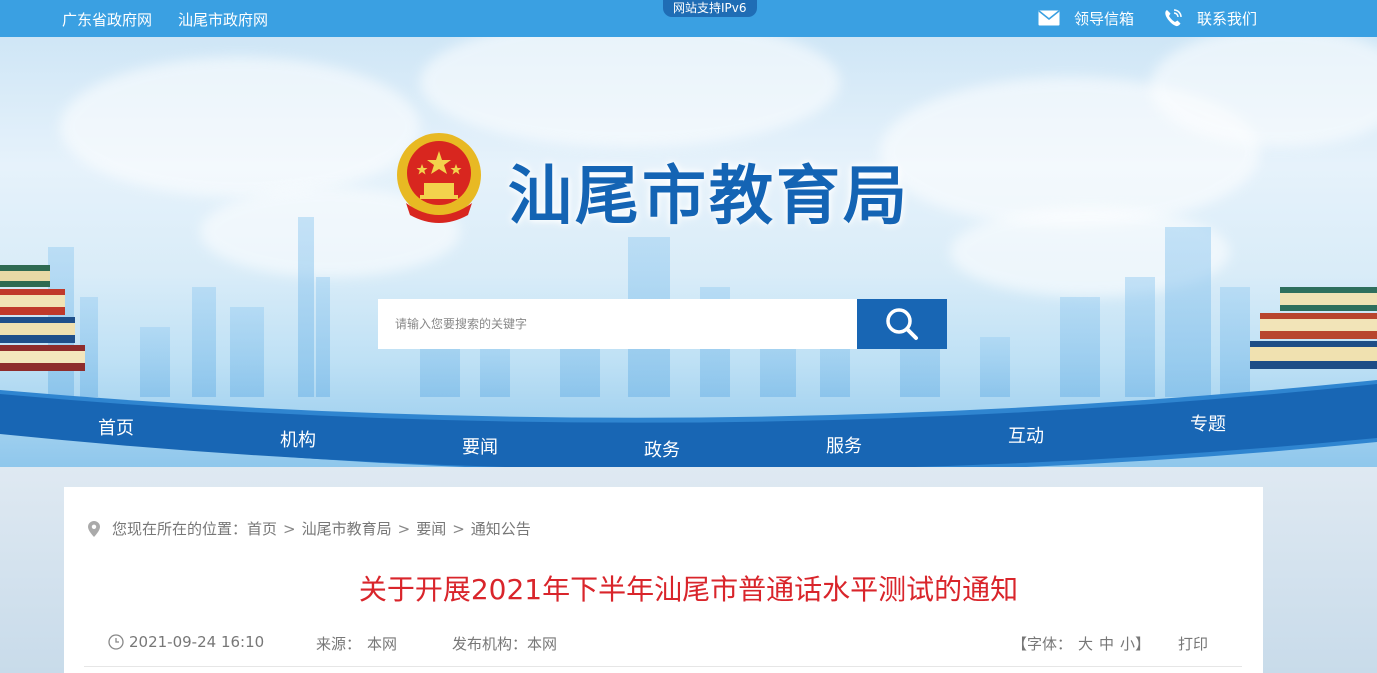 The height and width of the screenshot is (673, 1377). What do you see at coordinates (844, 445) in the screenshot?
I see `nav-item-services: 服务` at bounding box center [844, 445].